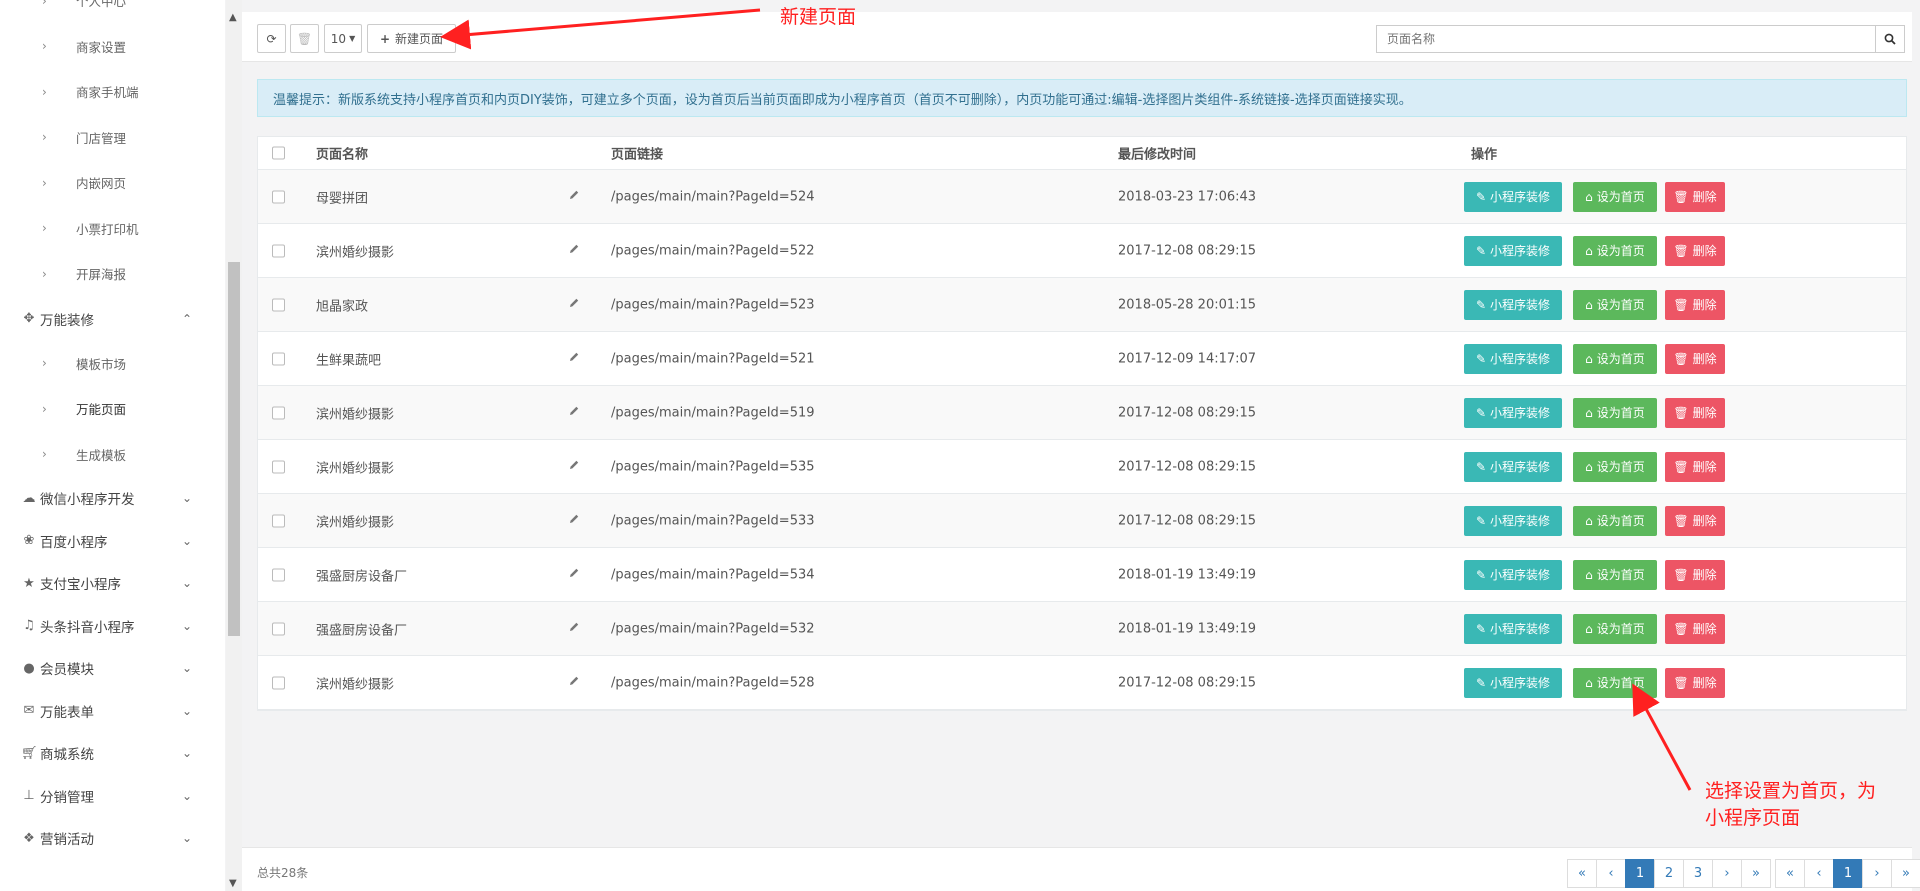 The height and width of the screenshot is (891, 1920). I want to click on annotation-line: 小程序页面, so click(1753, 818).